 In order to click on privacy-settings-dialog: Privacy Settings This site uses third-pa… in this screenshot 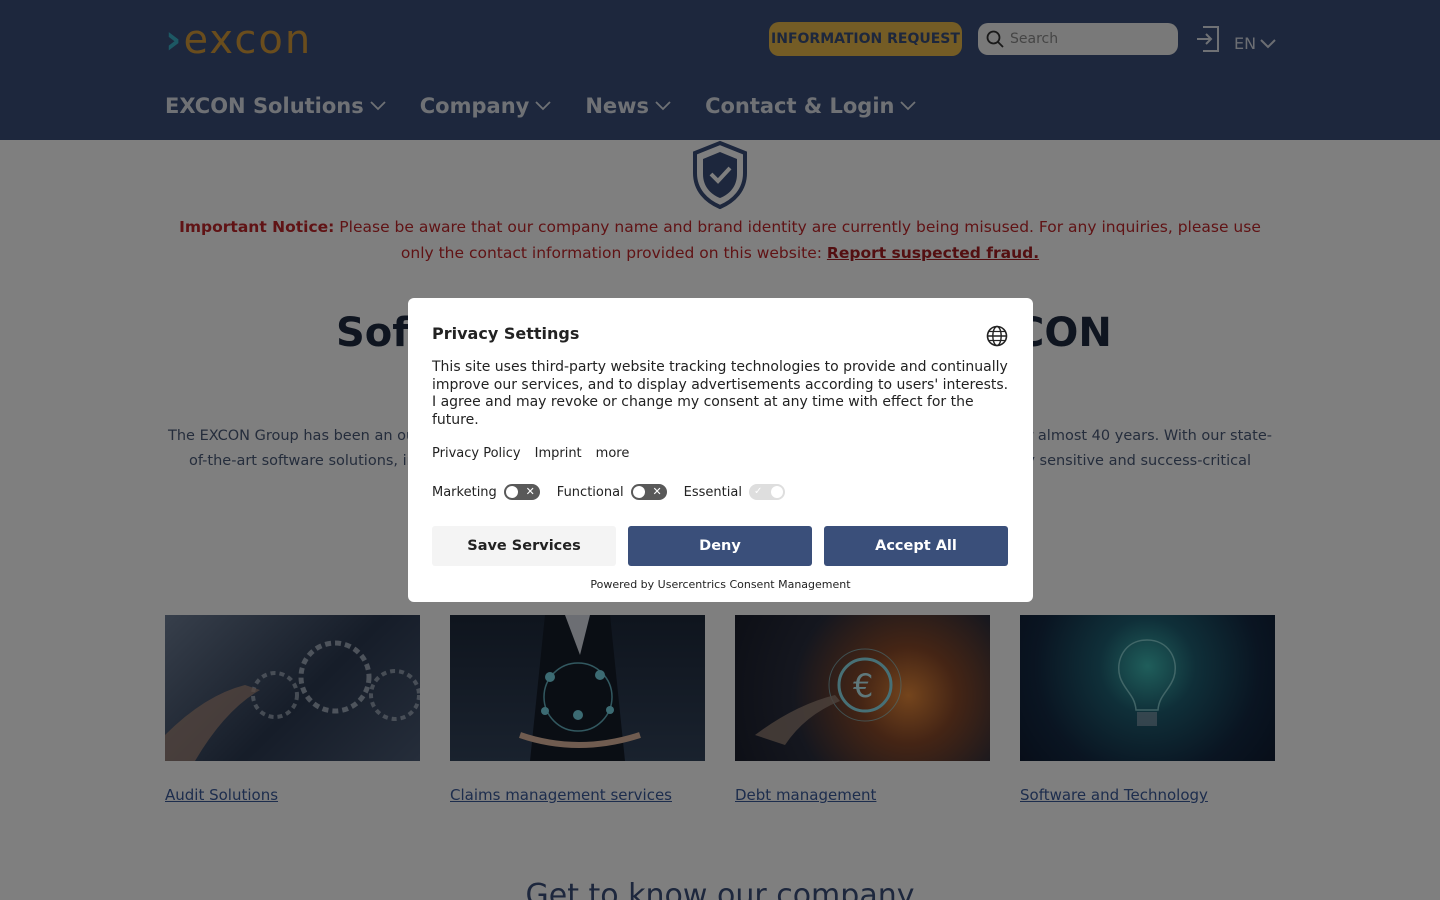, I will do `click(720, 450)`.